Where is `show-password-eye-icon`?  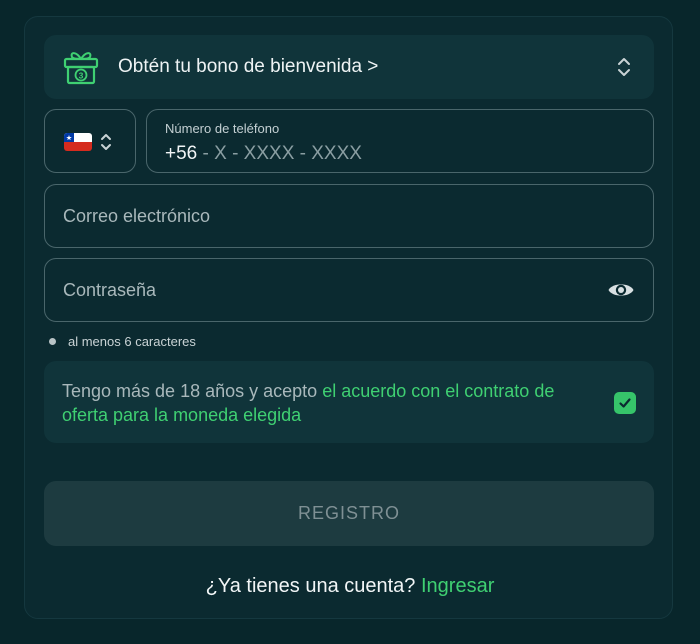 show-password-eye-icon is located at coordinates (621, 290).